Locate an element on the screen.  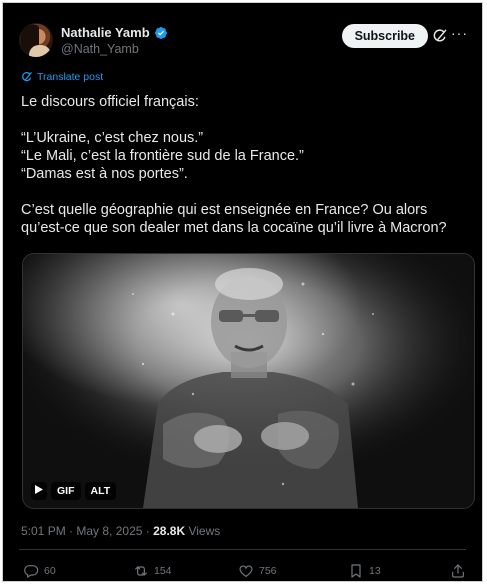
repost-count: 154 is located at coordinates (163, 571).